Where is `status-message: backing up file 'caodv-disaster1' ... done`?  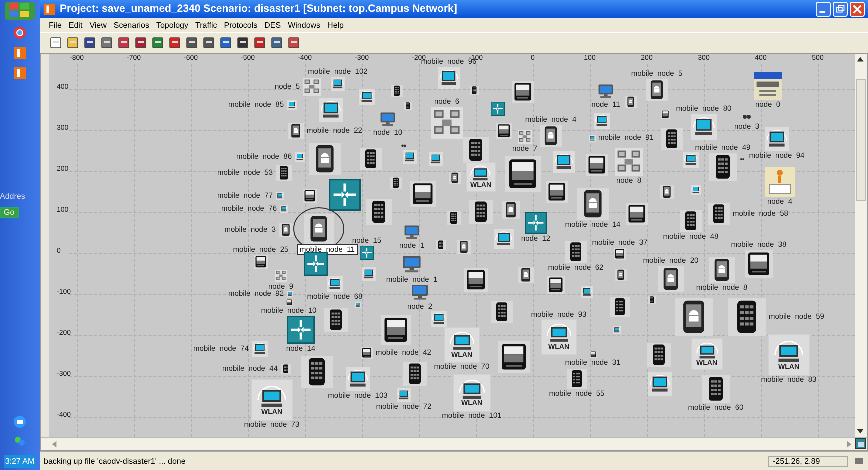 status-message: backing up file 'caodv-disaster1' ... done is located at coordinates (115, 461).